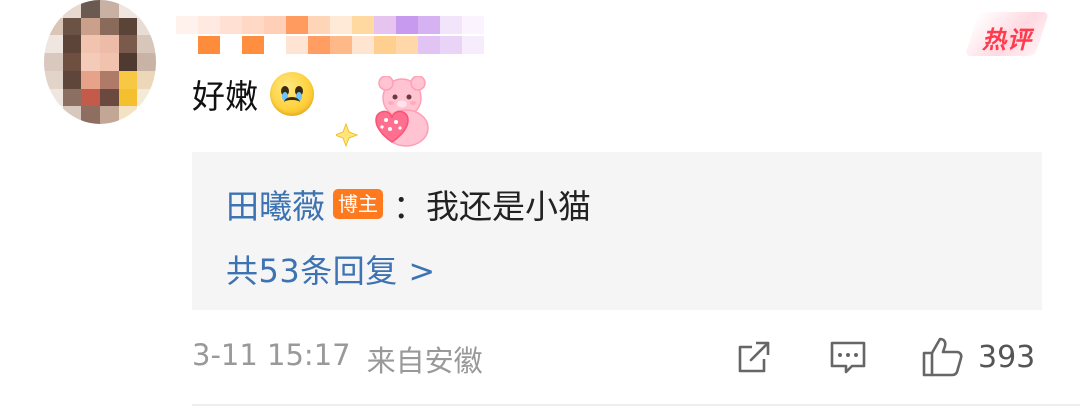 This screenshot has width=1080, height=408. Describe the element at coordinates (424, 361) in the screenshot. I see `comment-location: 来自安徽` at that location.